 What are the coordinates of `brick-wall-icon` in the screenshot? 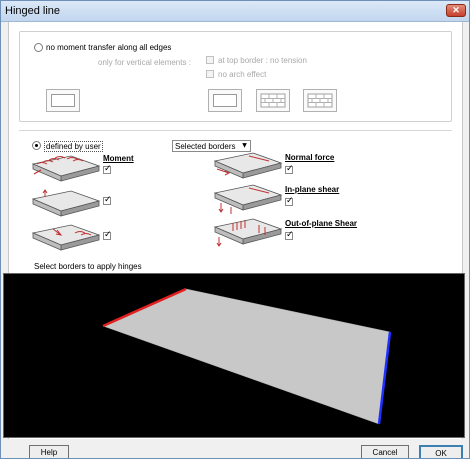 It's located at (273, 100).